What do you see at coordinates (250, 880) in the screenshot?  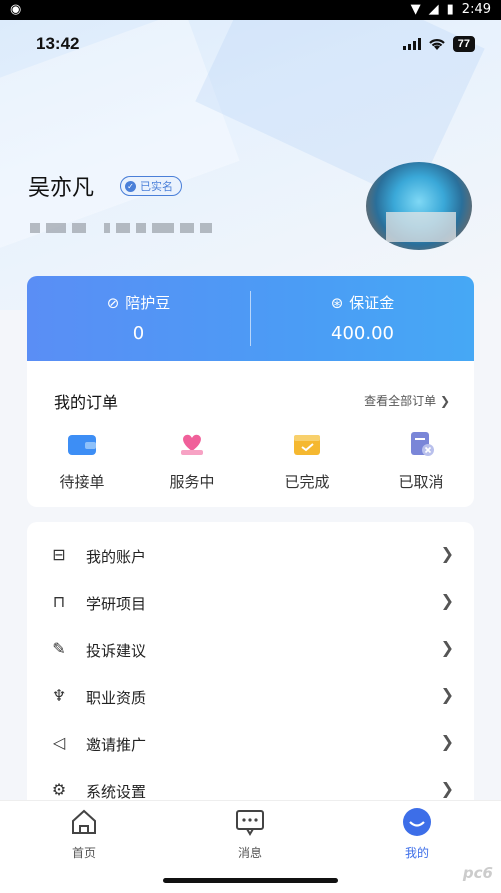 I see `home-indicator` at bounding box center [250, 880].